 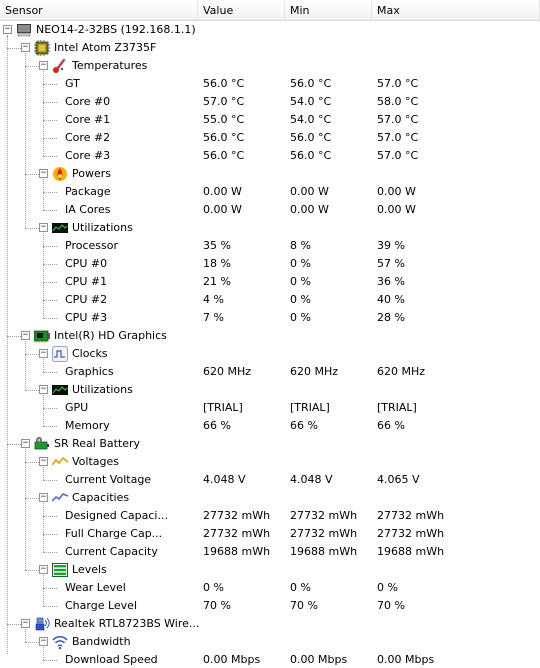 What do you see at coordinates (86, 317) in the screenshot?
I see `sensor-label: CPU #3` at bounding box center [86, 317].